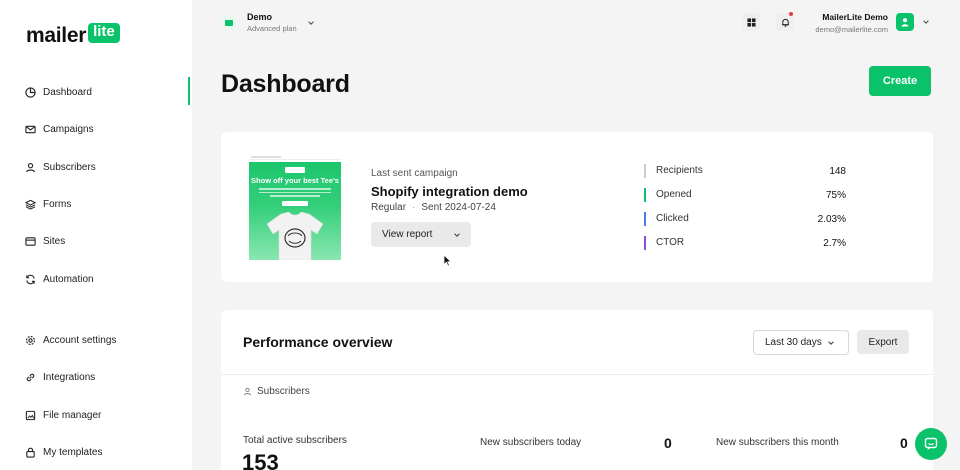 Image resolution: width=960 pixels, height=470 pixels. I want to click on stat-ctor: CTOR 2.7%, so click(745, 243).